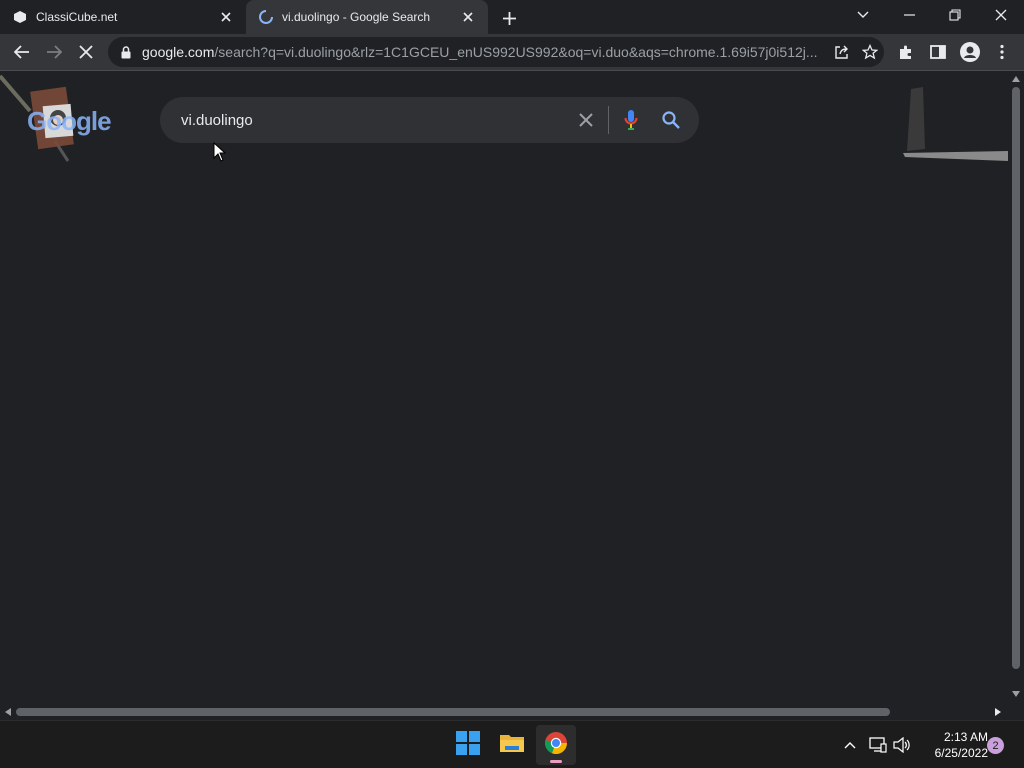 Image resolution: width=1024 pixels, height=768 pixels. What do you see at coordinates (952, 745) in the screenshot?
I see `system-clock: 2:13 AM 6/25/2022` at bounding box center [952, 745].